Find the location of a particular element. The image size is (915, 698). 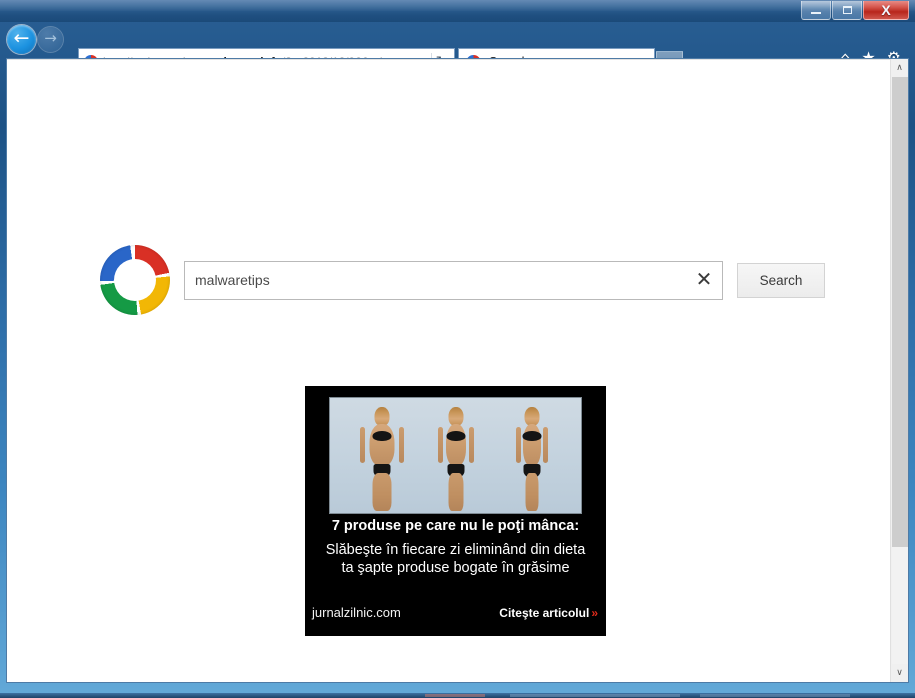

close-icon: X is located at coordinates (886, 10).